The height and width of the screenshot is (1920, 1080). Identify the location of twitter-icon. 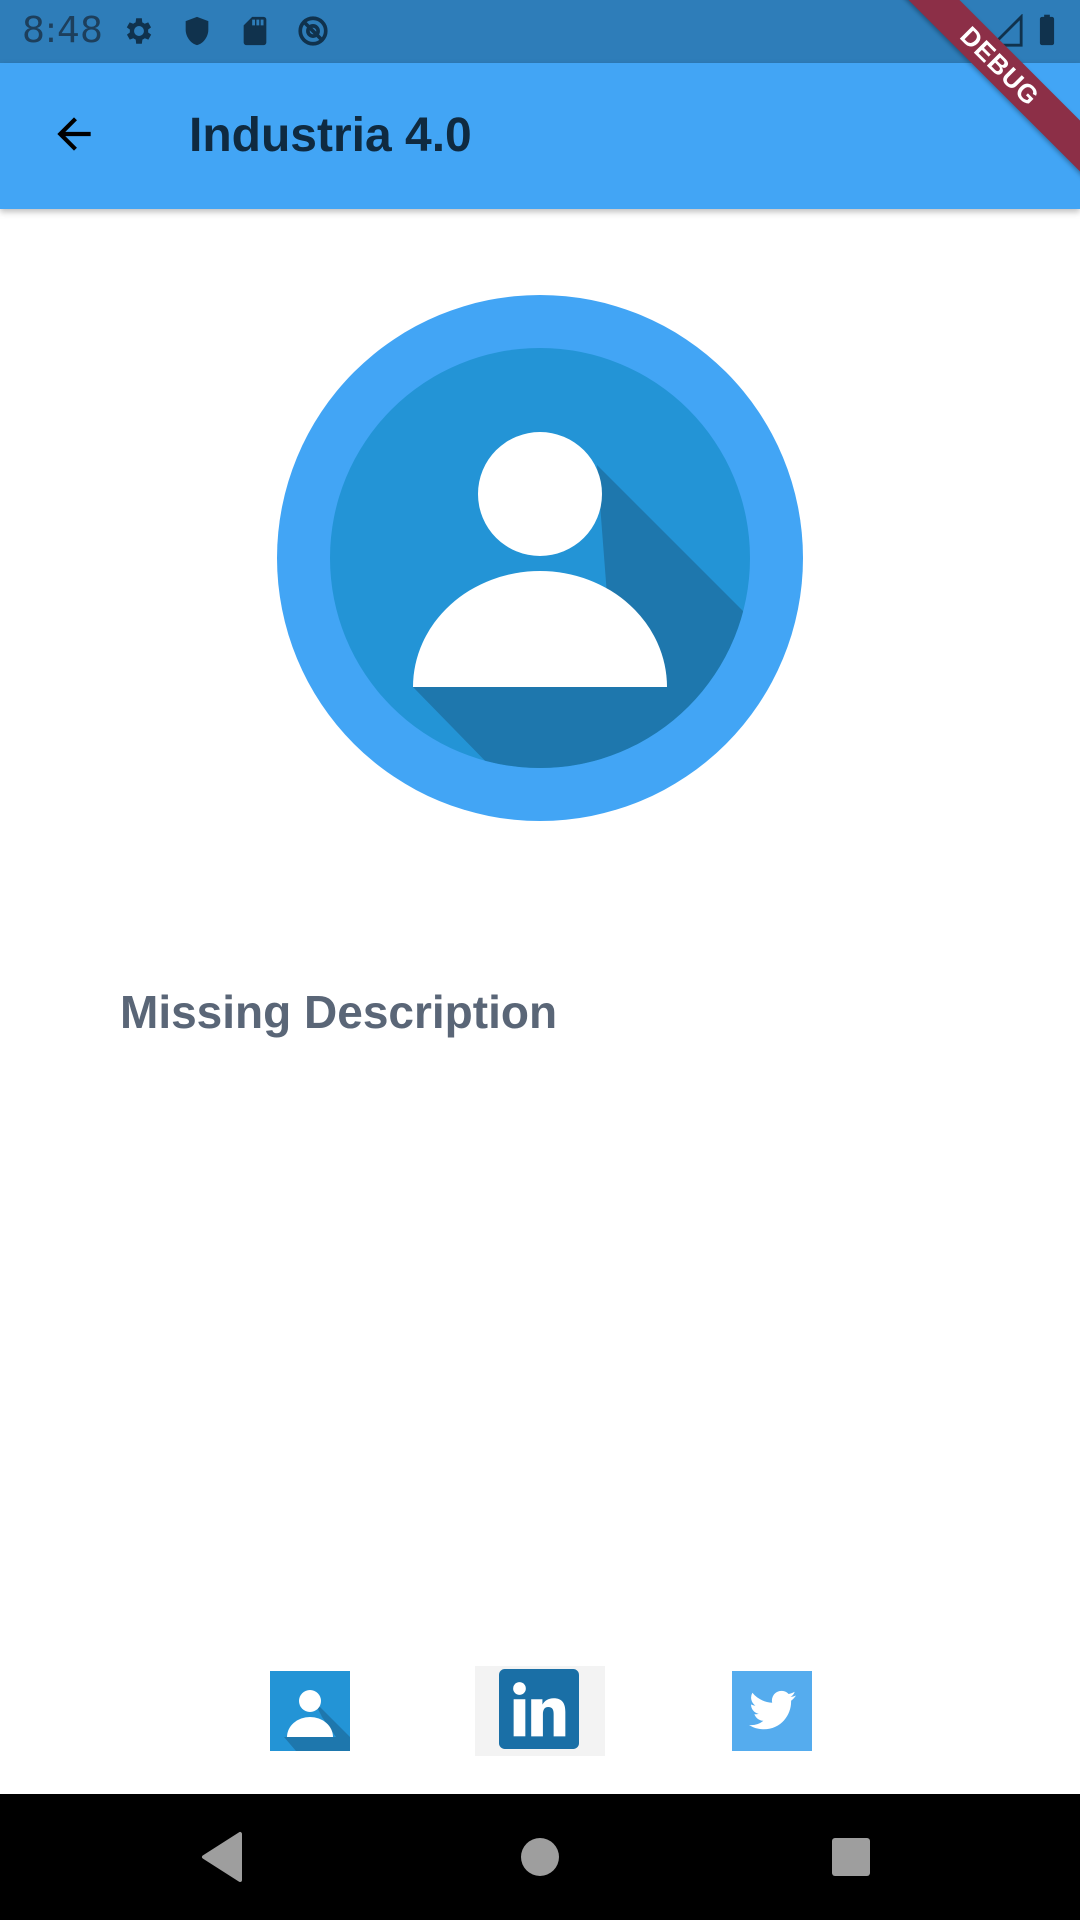
(772, 1711).